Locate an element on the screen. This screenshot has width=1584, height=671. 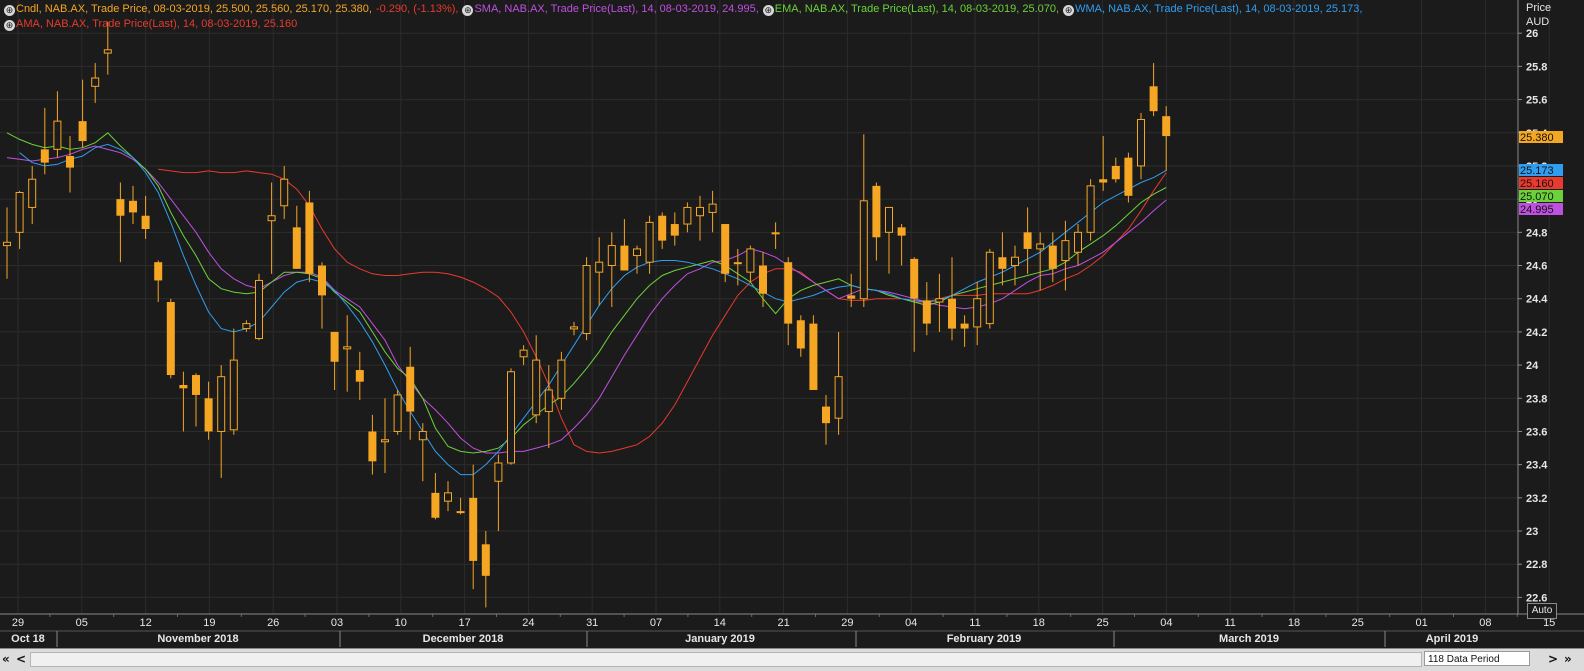
x-tick-label: 11 is located at coordinates (1229, 623).